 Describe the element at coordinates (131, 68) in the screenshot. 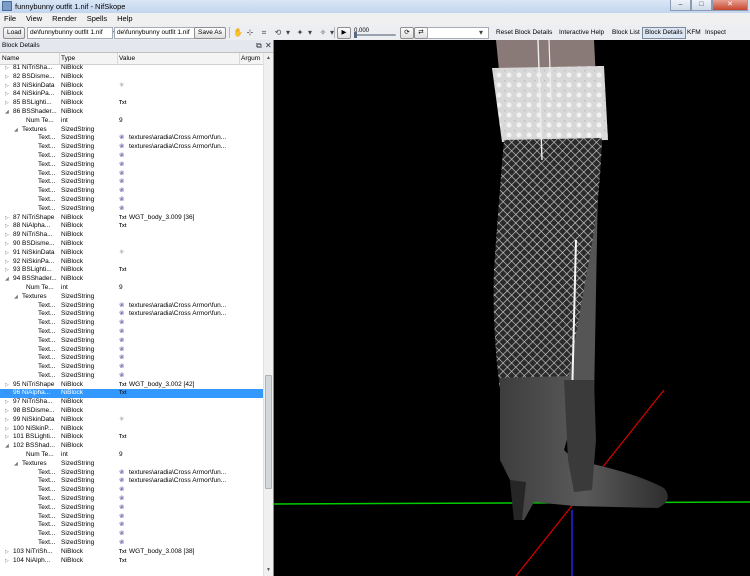

I see `tree-row: ▷ 81 NiTriSha... NiBlock` at that location.